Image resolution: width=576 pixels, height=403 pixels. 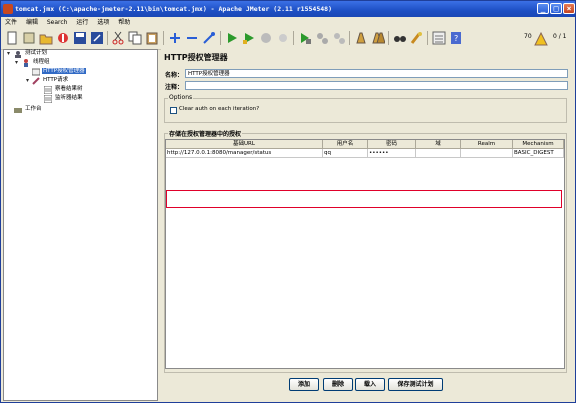 What do you see at coordinates (57, 22) in the screenshot?
I see `menu-search: Search` at bounding box center [57, 22].